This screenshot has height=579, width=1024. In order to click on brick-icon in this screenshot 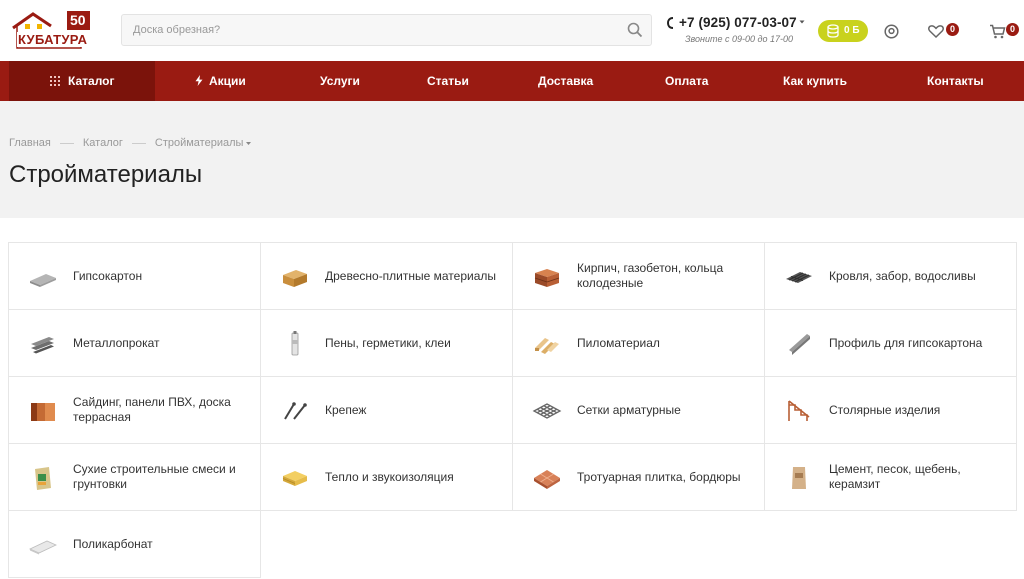, I will do `click(547, 278)`.